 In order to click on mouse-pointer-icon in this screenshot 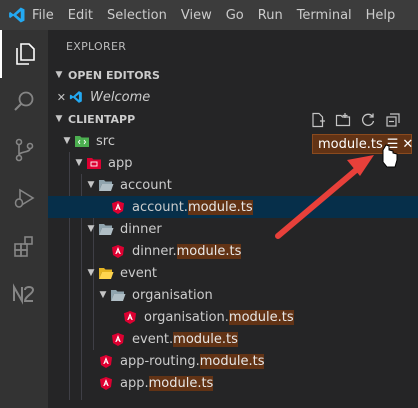, I will do `click(390, 156)`.